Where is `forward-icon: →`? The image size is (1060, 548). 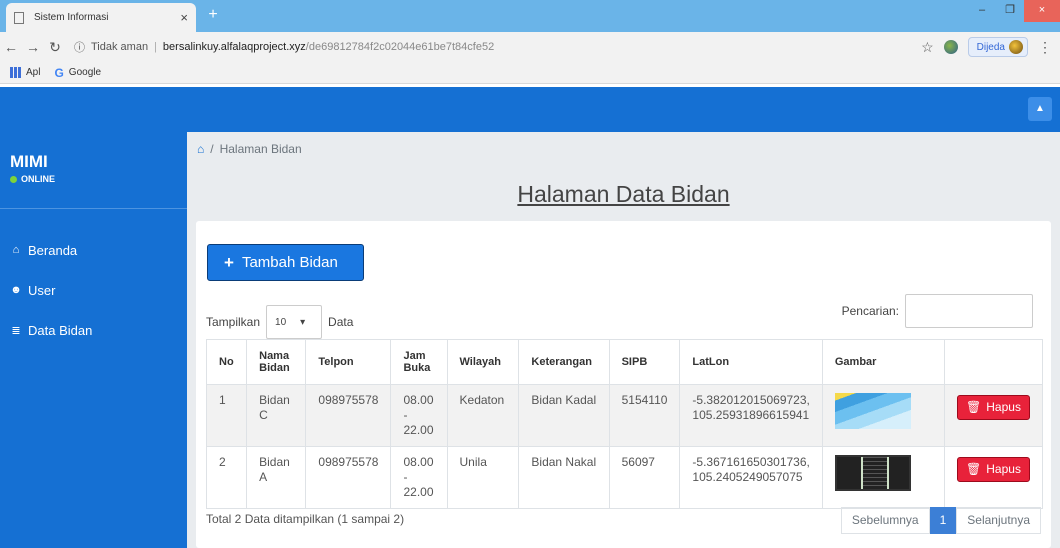
forward-icon: → is located at coordinates (33, 47).